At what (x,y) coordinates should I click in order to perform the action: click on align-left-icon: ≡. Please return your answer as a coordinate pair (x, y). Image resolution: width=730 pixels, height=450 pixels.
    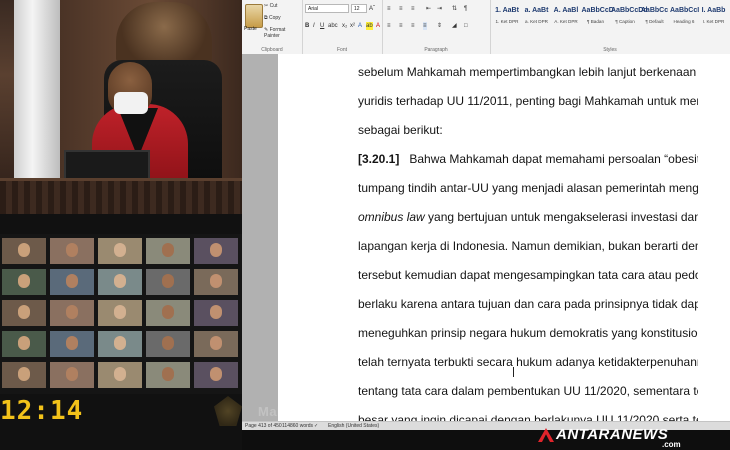
    Looking at the image, I should click on (389, 26).